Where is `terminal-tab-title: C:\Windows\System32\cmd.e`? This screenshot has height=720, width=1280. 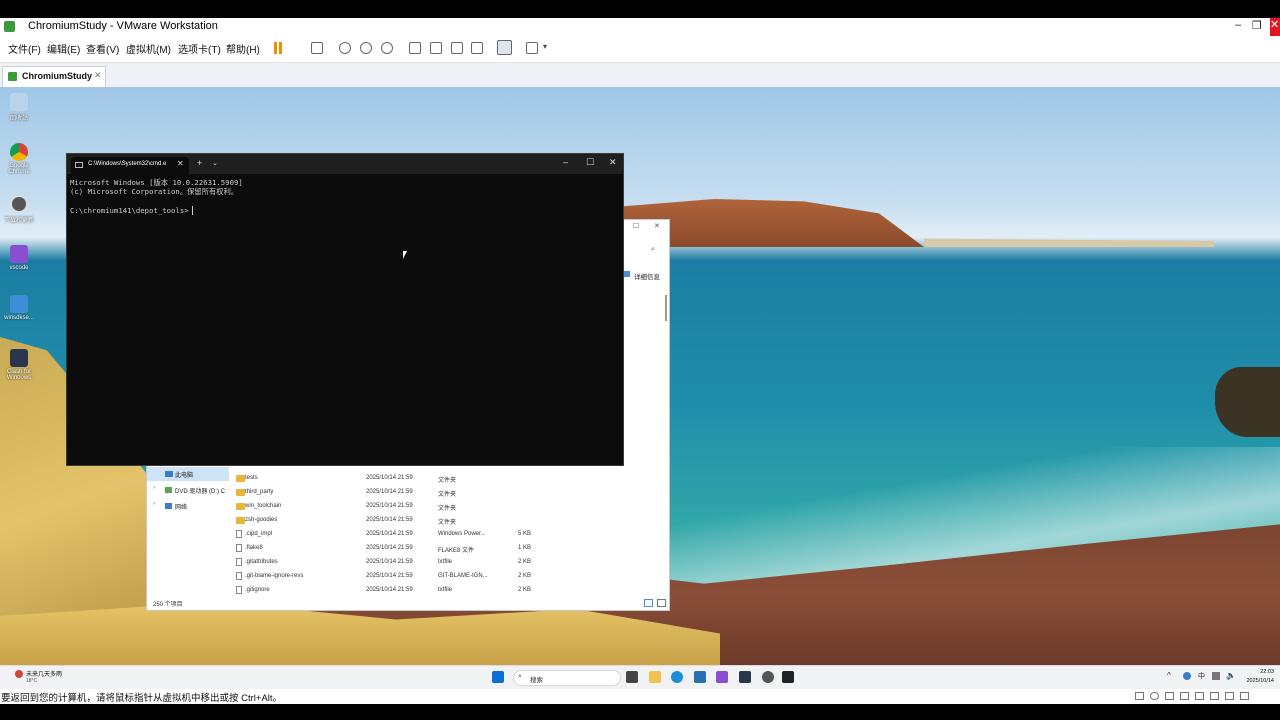
terminal-tab-title: C:\Windows\System32\cmd.e is located at coordinates (127, 164).